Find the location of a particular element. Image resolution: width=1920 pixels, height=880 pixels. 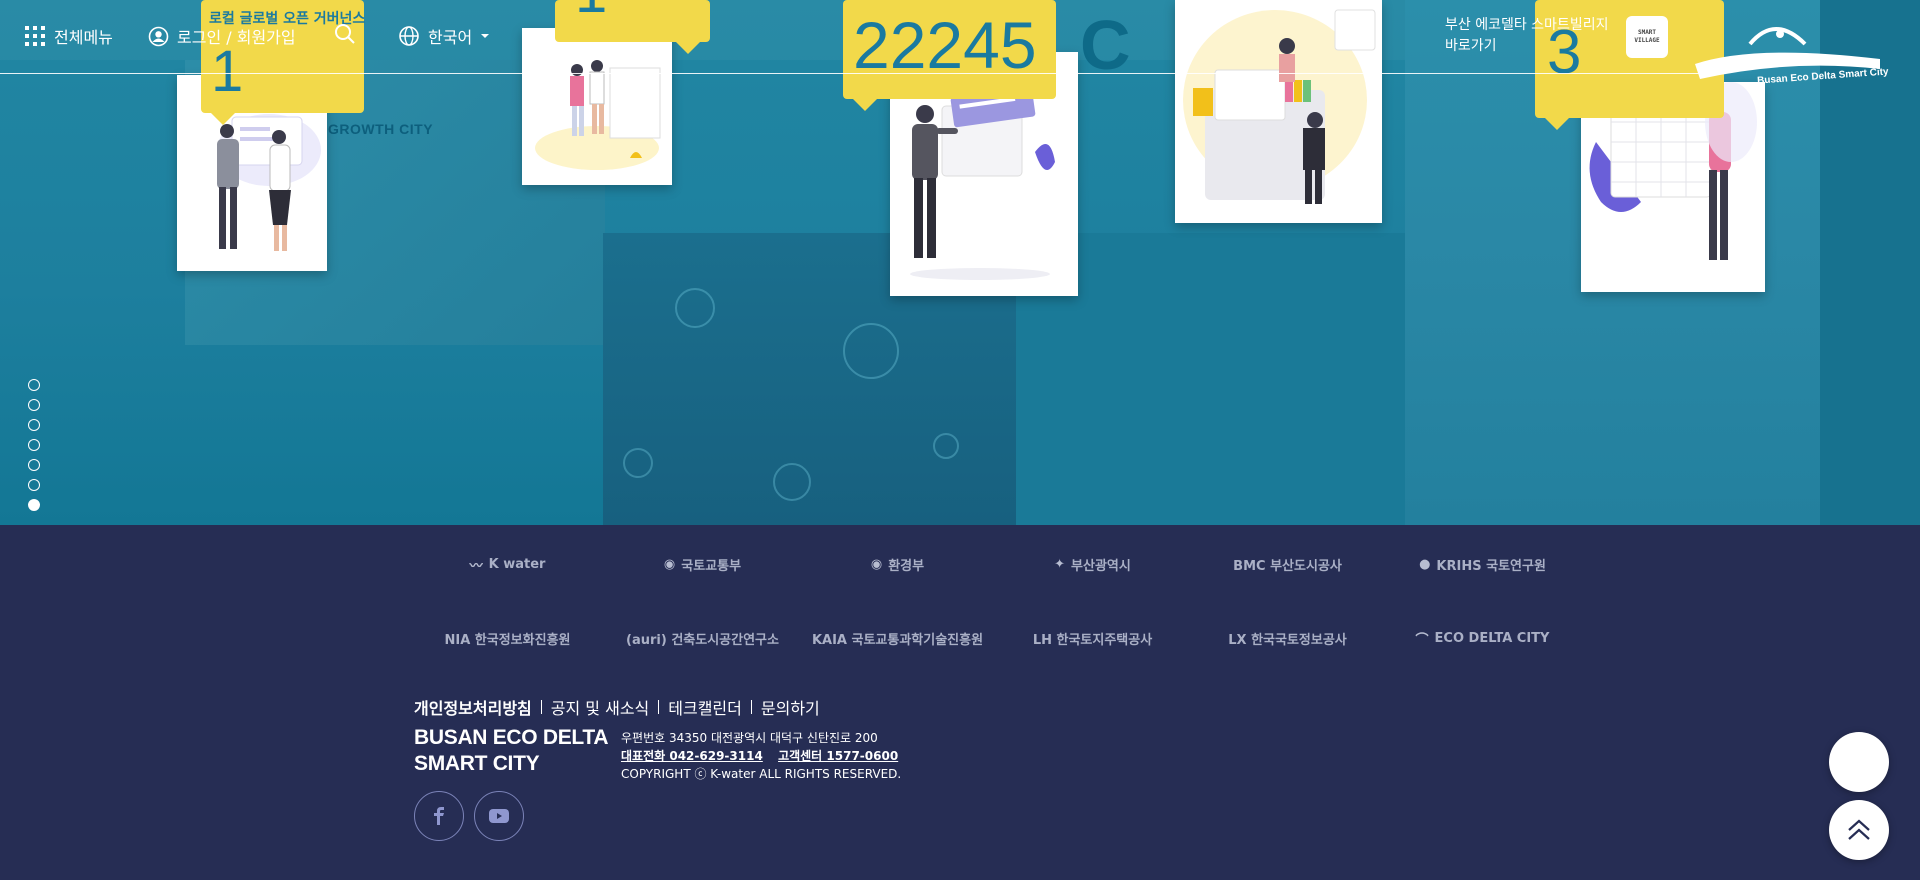

phone-link: 대표전화 042-629-3114 is located at coordinates (692, 756).